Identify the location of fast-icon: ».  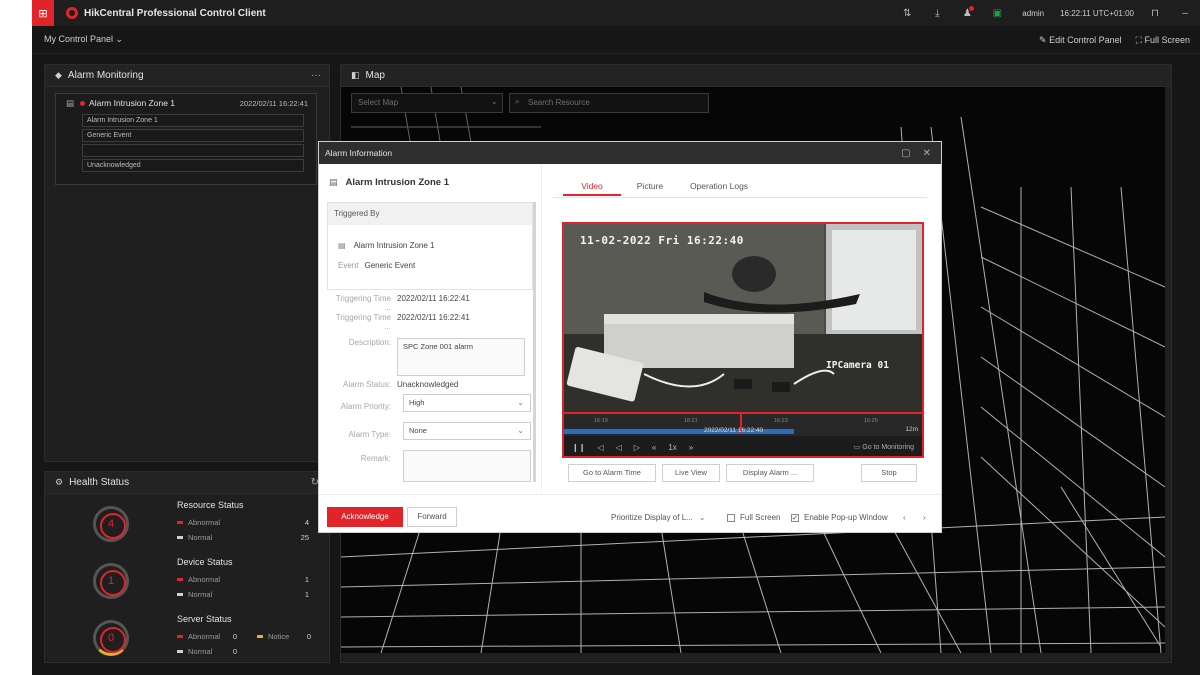
(691, 447).